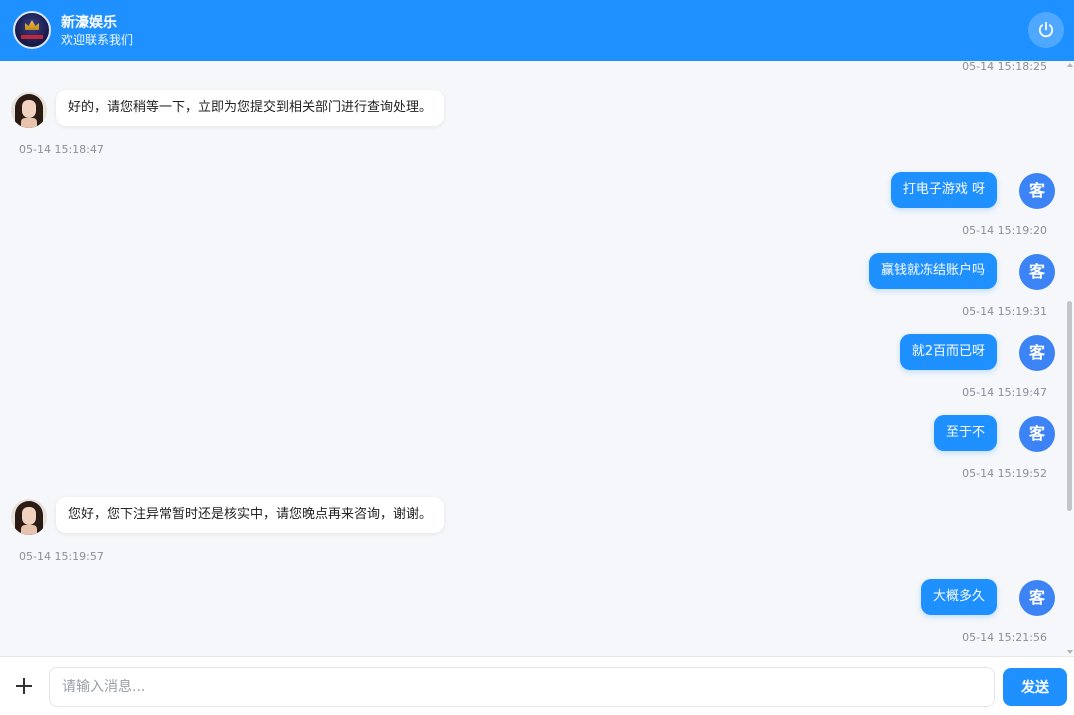 This screenshot has height=715, width=1074. I want to click on agent-message-bubble: 您好，您下注异常暂时还是核实中，请您晚点再来咨询，谢谢。, so click(250, 515).